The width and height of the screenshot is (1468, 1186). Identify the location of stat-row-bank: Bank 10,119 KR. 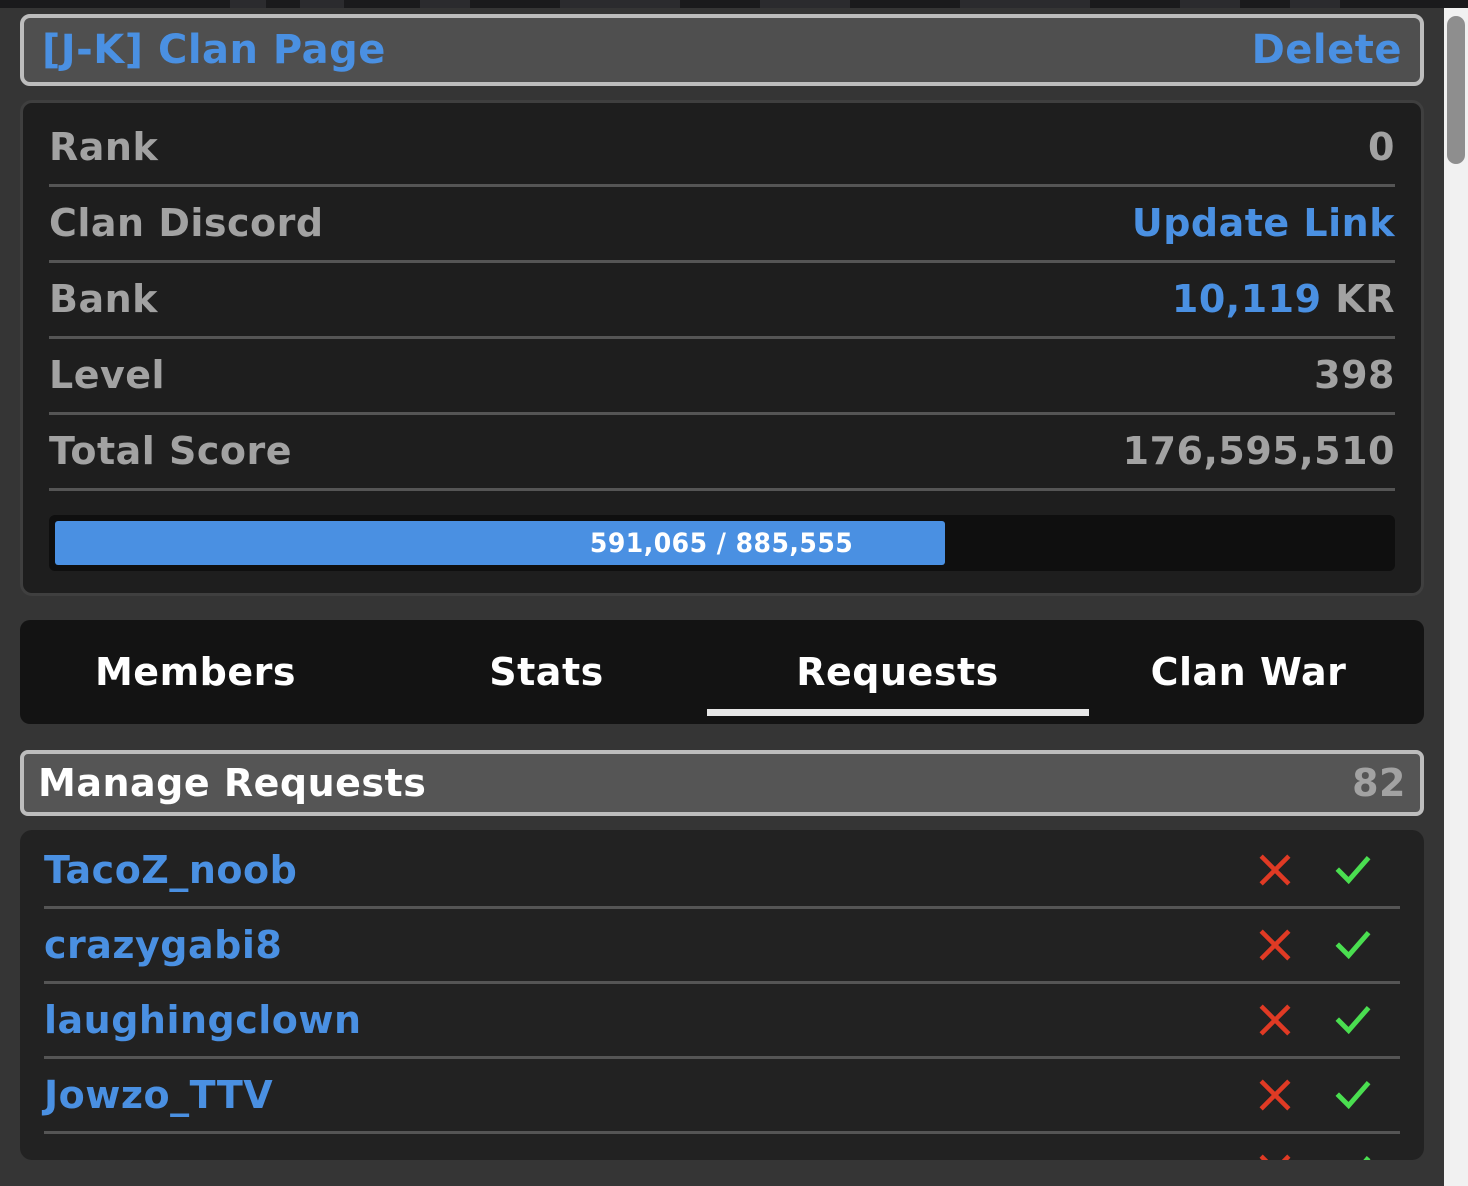
(722, 301).